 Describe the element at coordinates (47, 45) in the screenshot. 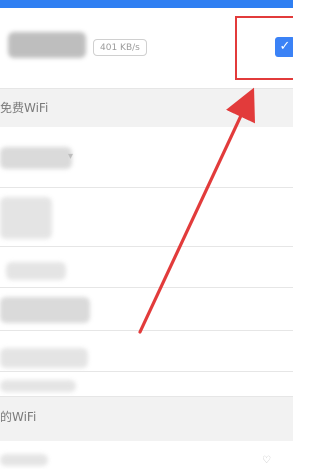

I see `connected-wifi-name-blurred` at that location.